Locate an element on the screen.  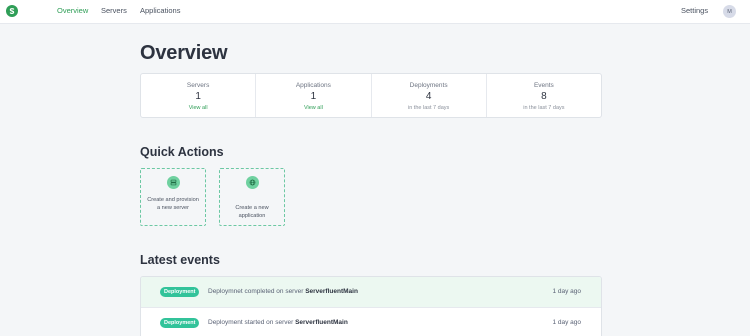
stat-label: Servers is located at coordinates (198, 85).